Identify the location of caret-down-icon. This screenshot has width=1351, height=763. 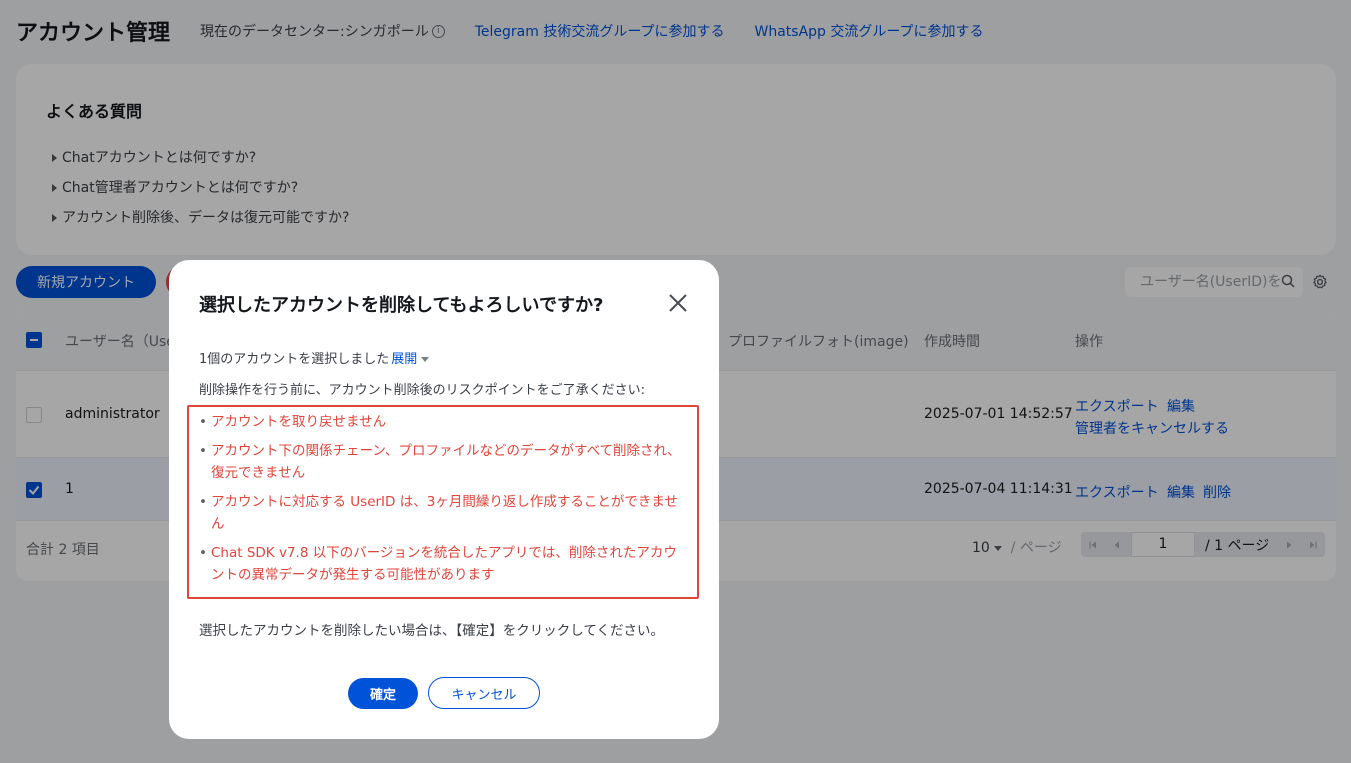
(425, 359).